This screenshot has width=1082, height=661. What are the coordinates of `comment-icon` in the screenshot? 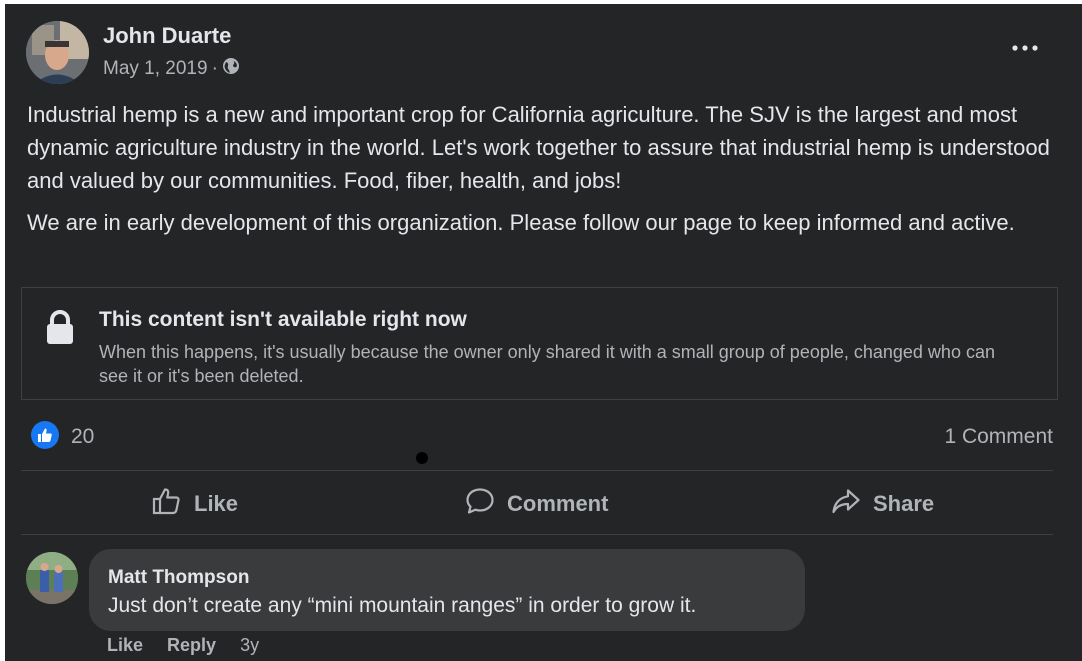 It's located at (480, 504).